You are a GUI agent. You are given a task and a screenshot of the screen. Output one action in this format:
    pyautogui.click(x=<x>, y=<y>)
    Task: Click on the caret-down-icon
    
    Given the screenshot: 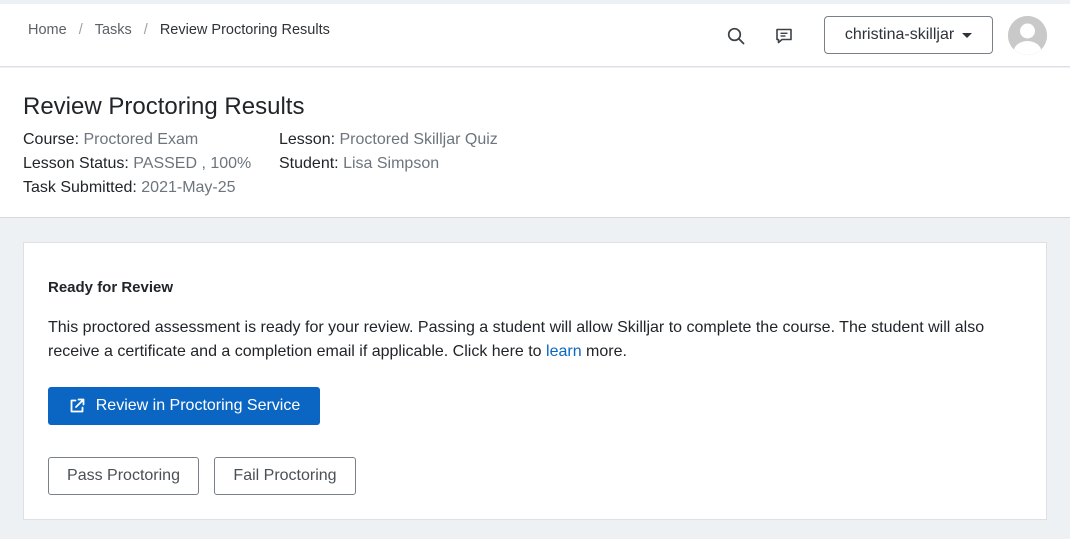 What is the action you would take?
    pyautogui.click(x=967, y=35)
    